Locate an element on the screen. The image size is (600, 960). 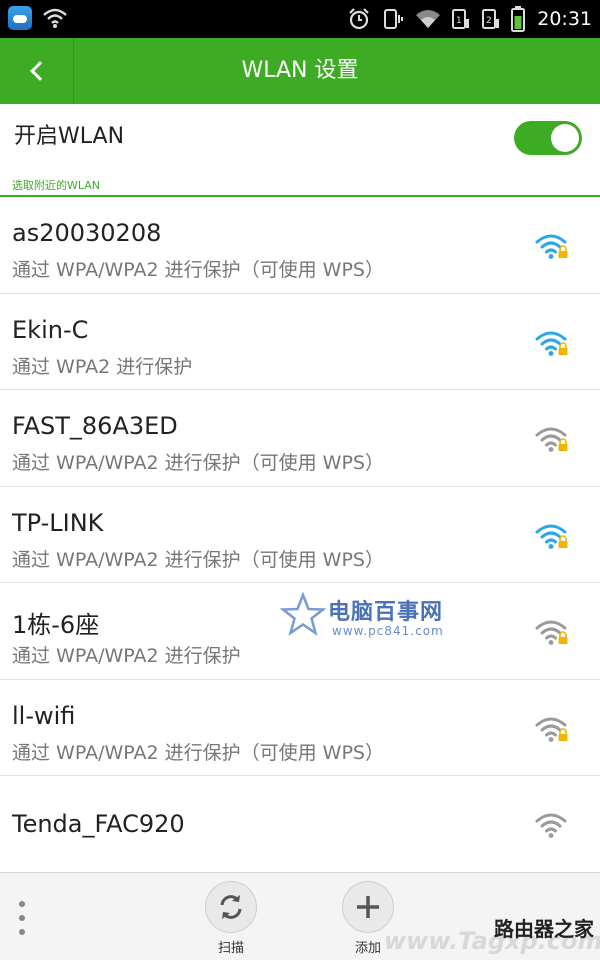
alarm-icon is located at coordinates (359, 19).